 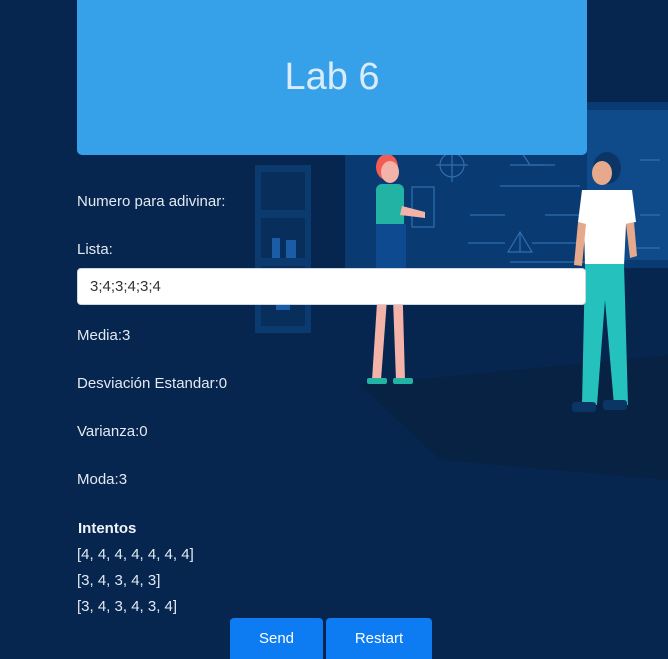 I want to click on guess-number-label: Numero para adivinar:, so click(x=151, y=201).